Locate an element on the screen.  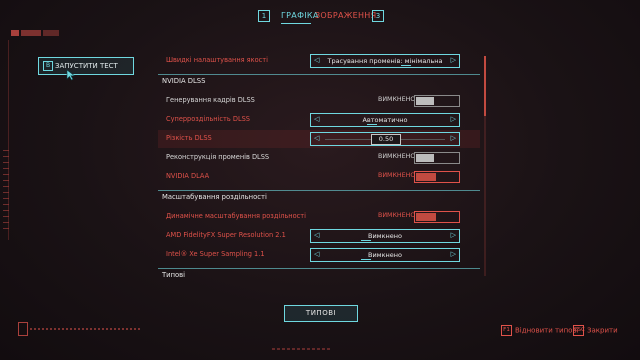
setting-super-resolution: Суперроздільність DLSS ◁ Автоматично ▷ is located at coordinates (319, 120).